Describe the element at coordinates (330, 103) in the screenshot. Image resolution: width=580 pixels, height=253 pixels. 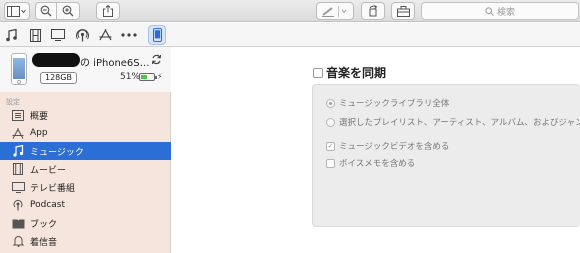
I see `radio-selected-icon` at that location.